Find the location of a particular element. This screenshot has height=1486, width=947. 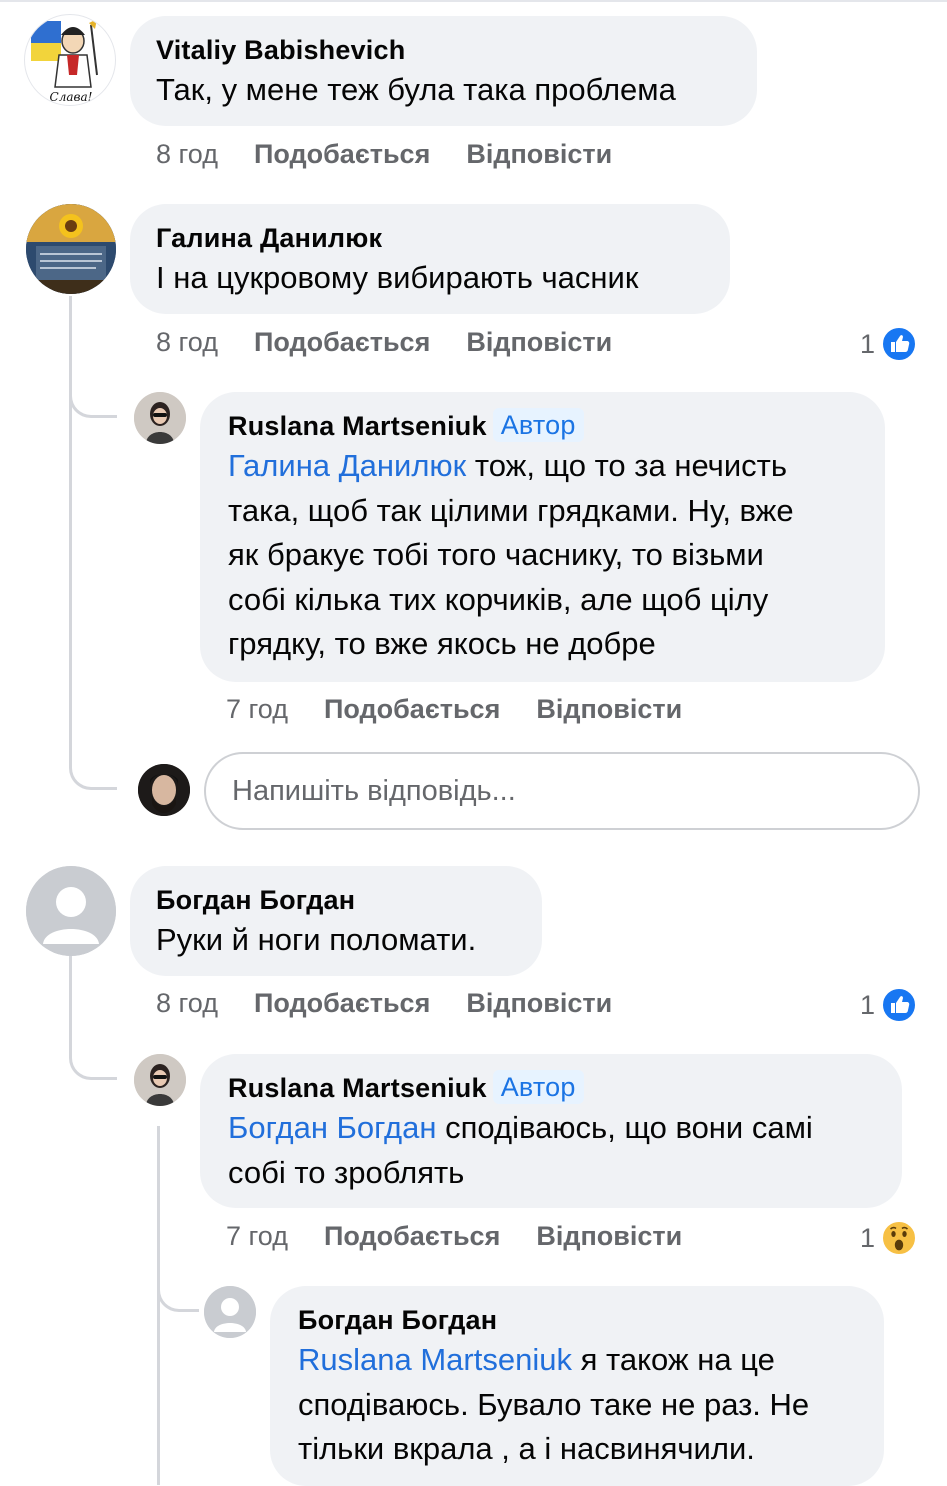

avatar-halyna is located at coordinates (71, 249).